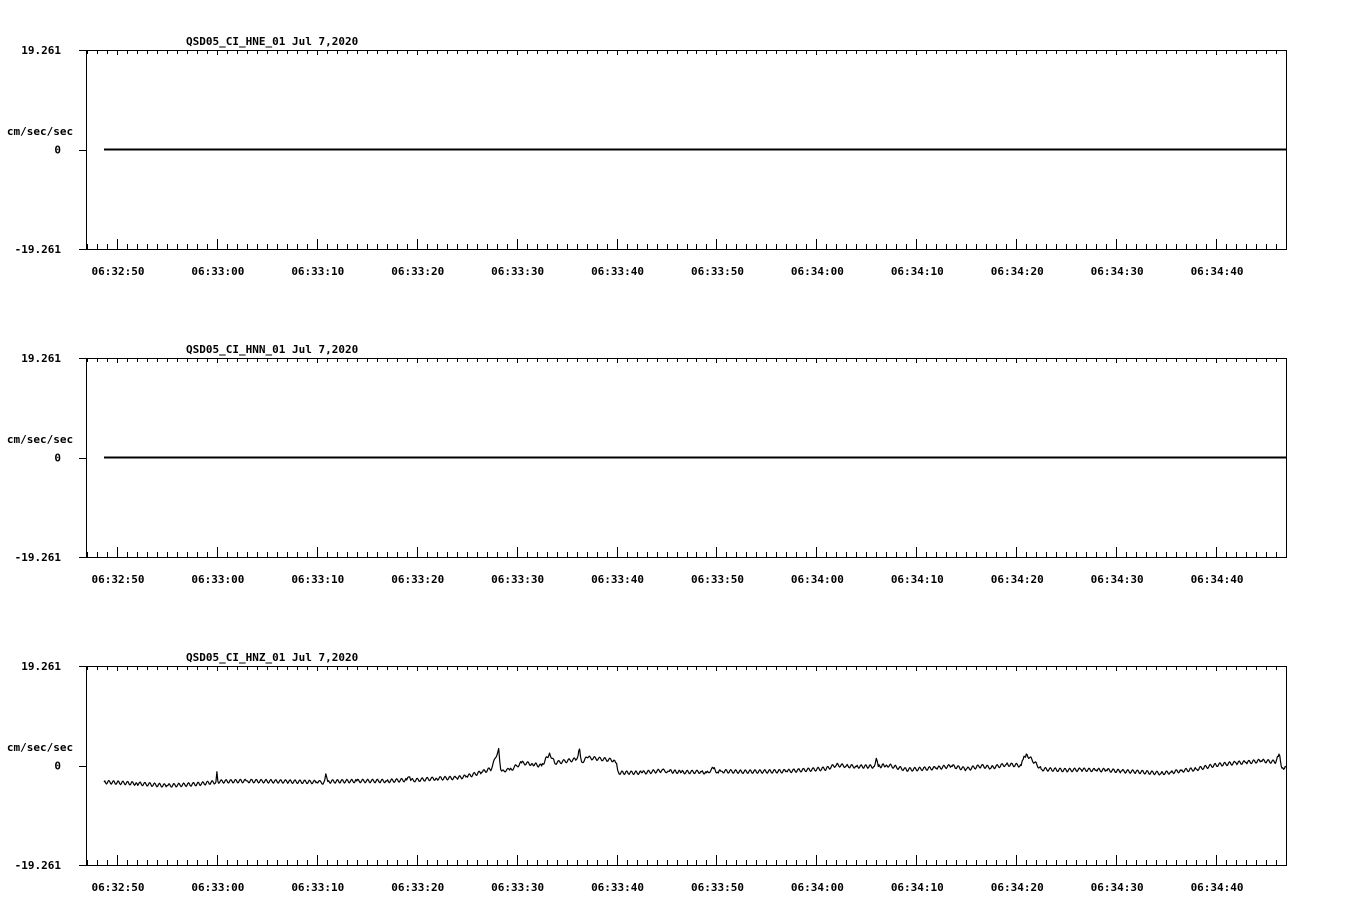 The height and width of the screenshot is (924, 1358). What do you see at coordinates (272, 657) in the screenshot?
I see `panel-title: QSD05_CI_HNZ_01 Jul 7,2020` at bounding box center [272, 657].